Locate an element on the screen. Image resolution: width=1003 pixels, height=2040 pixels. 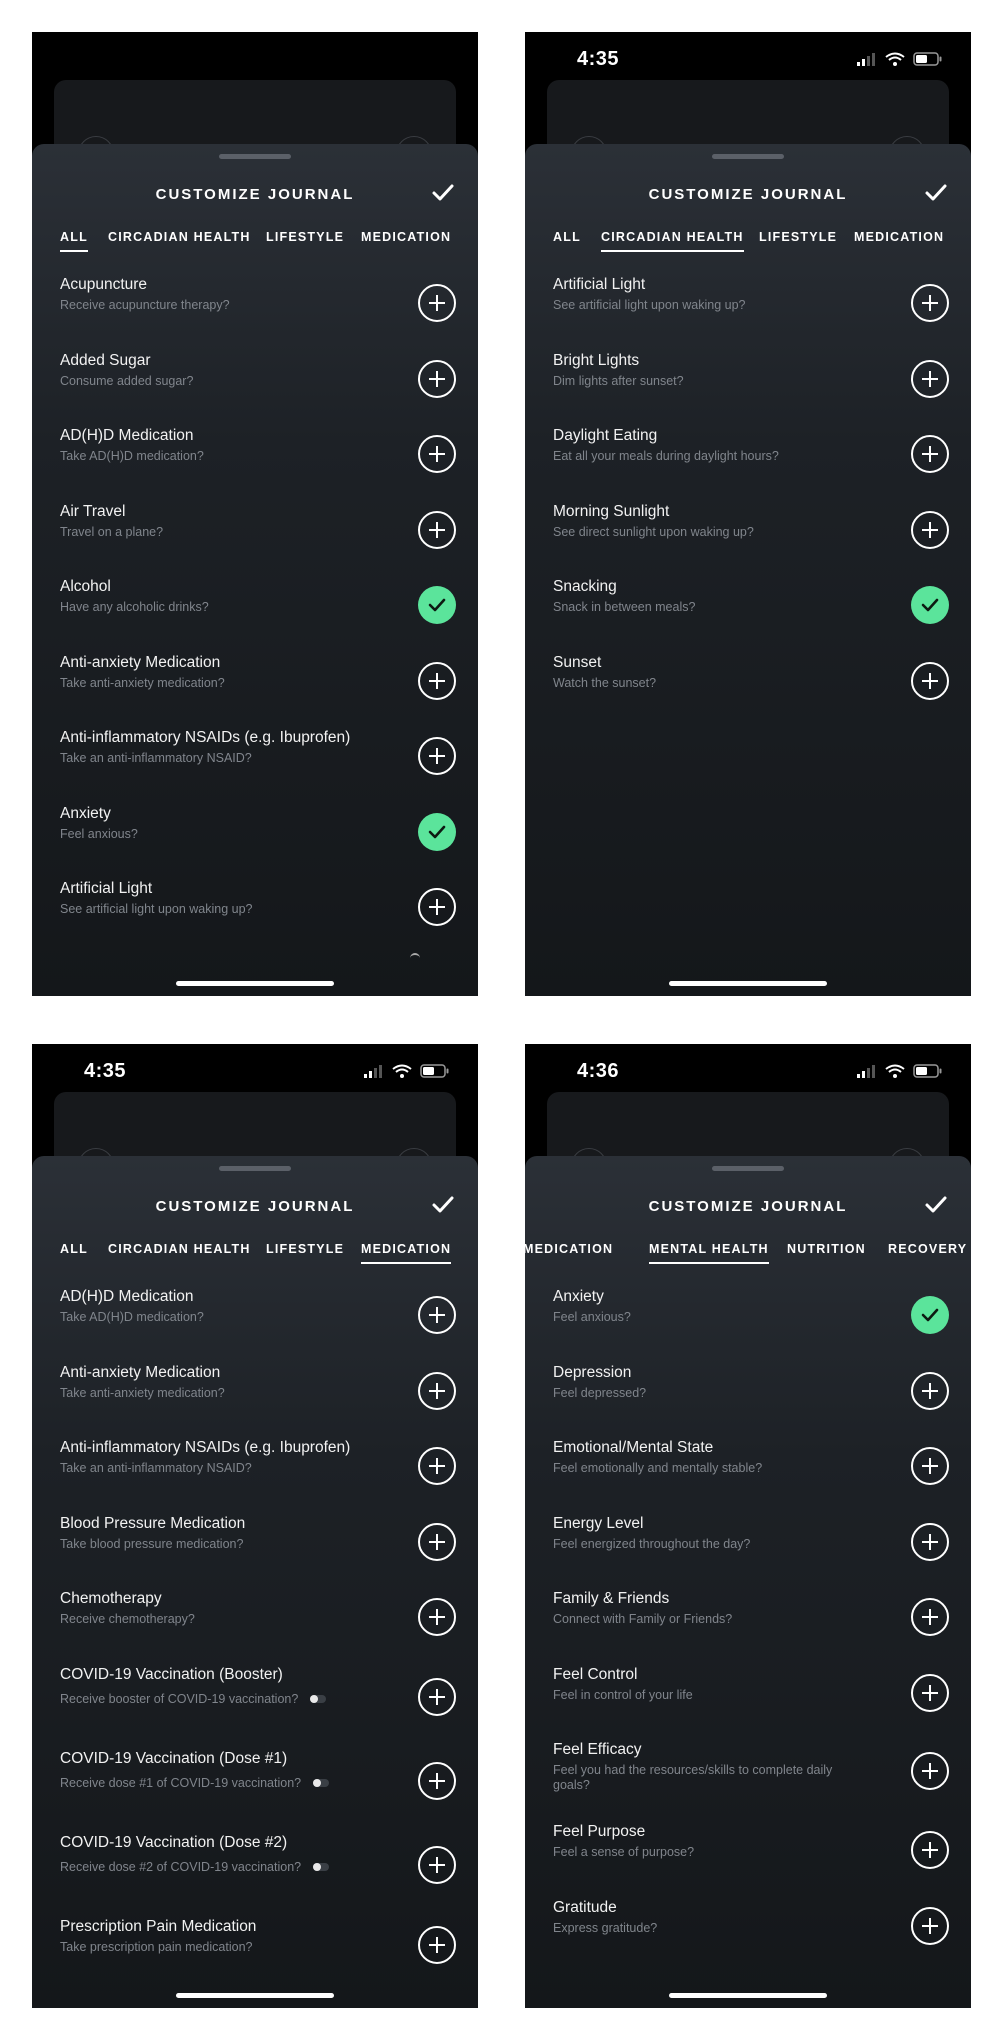
wifi-icon is located at coordinates (895, 59).